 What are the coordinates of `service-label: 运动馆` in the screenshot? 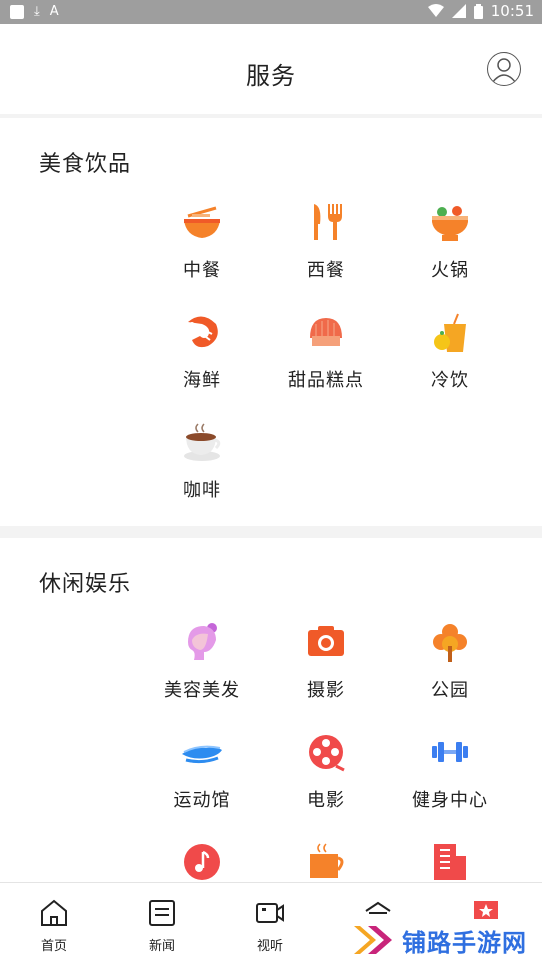 It's located at (202, 800).